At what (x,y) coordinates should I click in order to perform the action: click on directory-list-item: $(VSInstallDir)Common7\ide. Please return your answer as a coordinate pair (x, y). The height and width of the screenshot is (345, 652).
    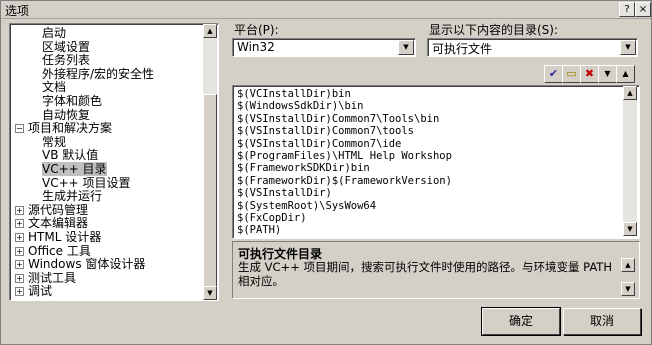
    Looking at the image, I should click on (319, 144).